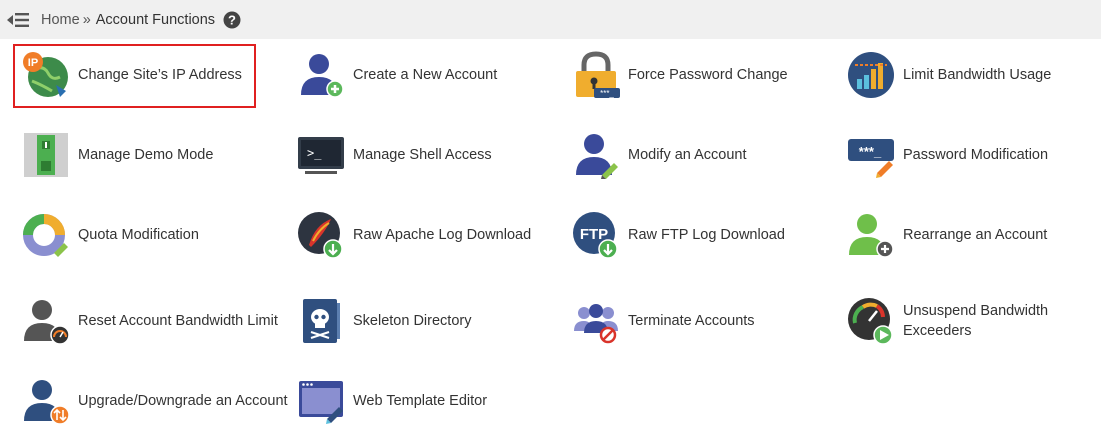 The image size is (1101, 445). I want to click on page-title: Account Functions, so click(155, 19).